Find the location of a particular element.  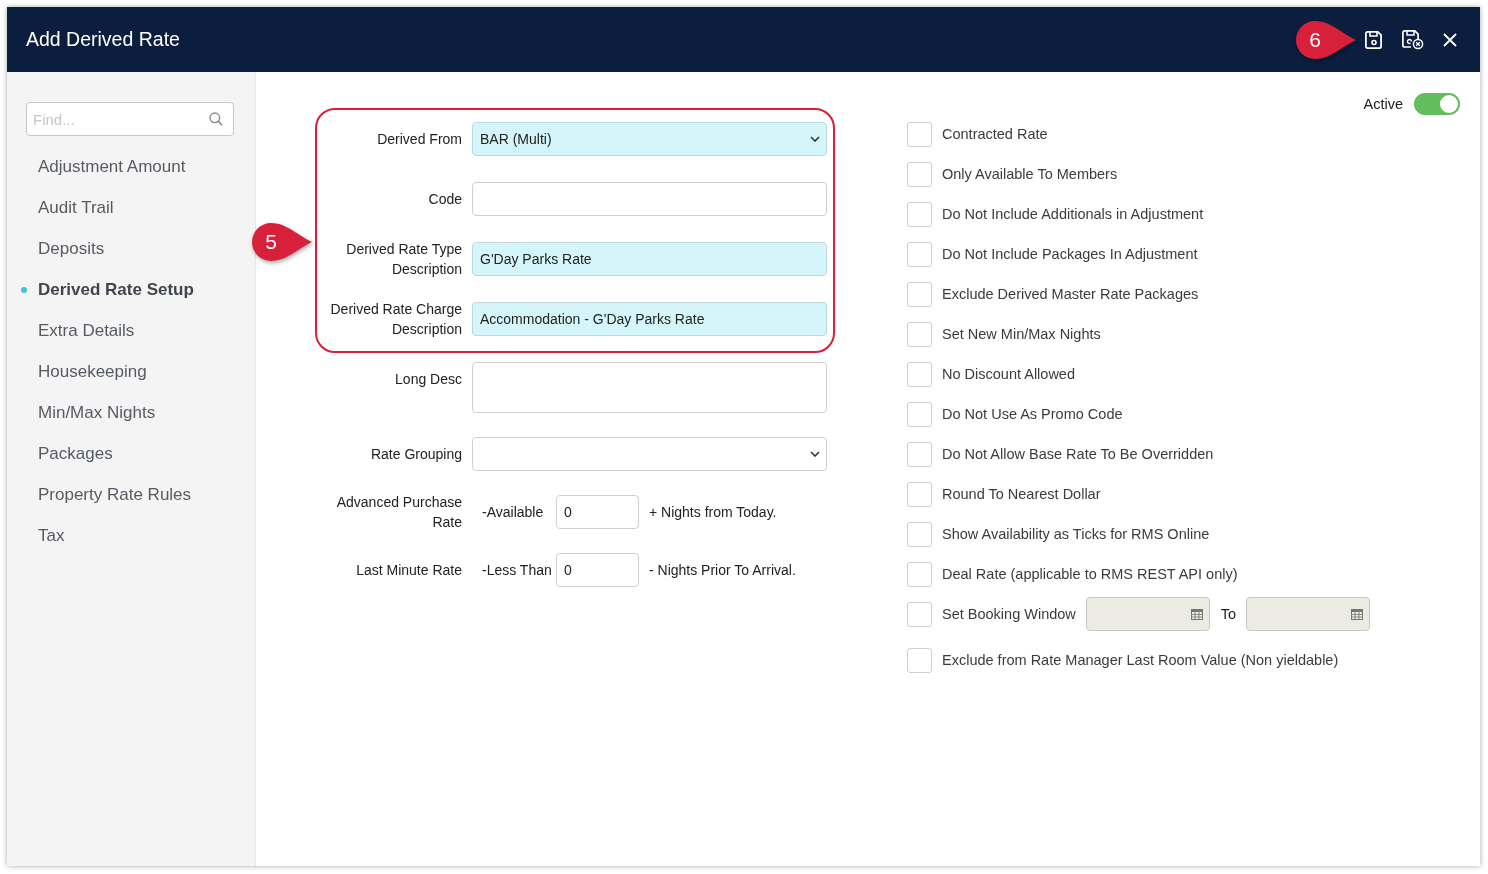

sidebar-item: Property Rate Rules is located at coordinates (131, 494).